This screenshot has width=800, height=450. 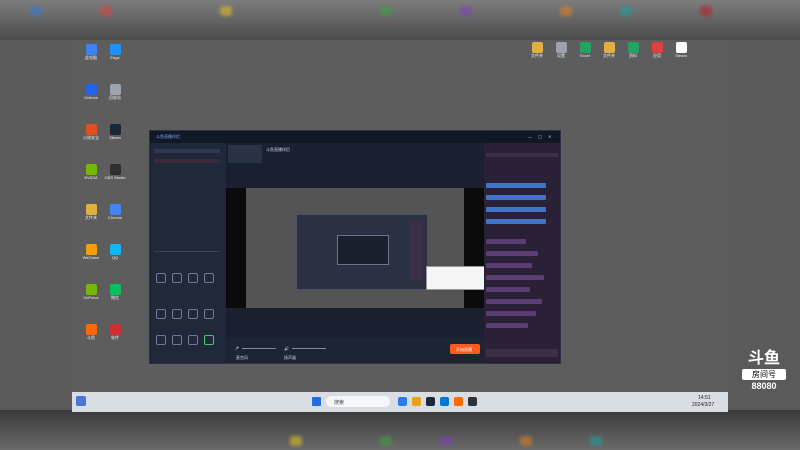 I want to click on desktop-icon: QQ, so click(x=115, y=252).